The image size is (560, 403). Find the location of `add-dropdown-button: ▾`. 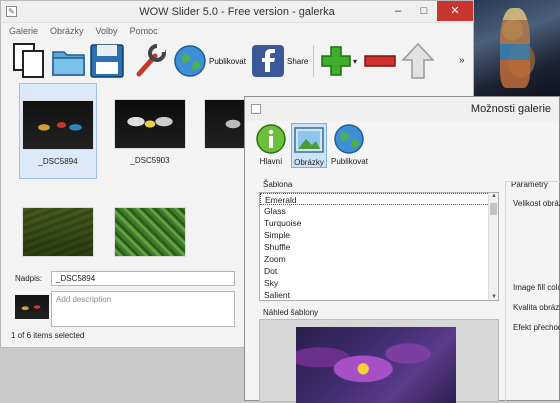

add-dropdown-button: ▾ is located at coordinates (355, 61).